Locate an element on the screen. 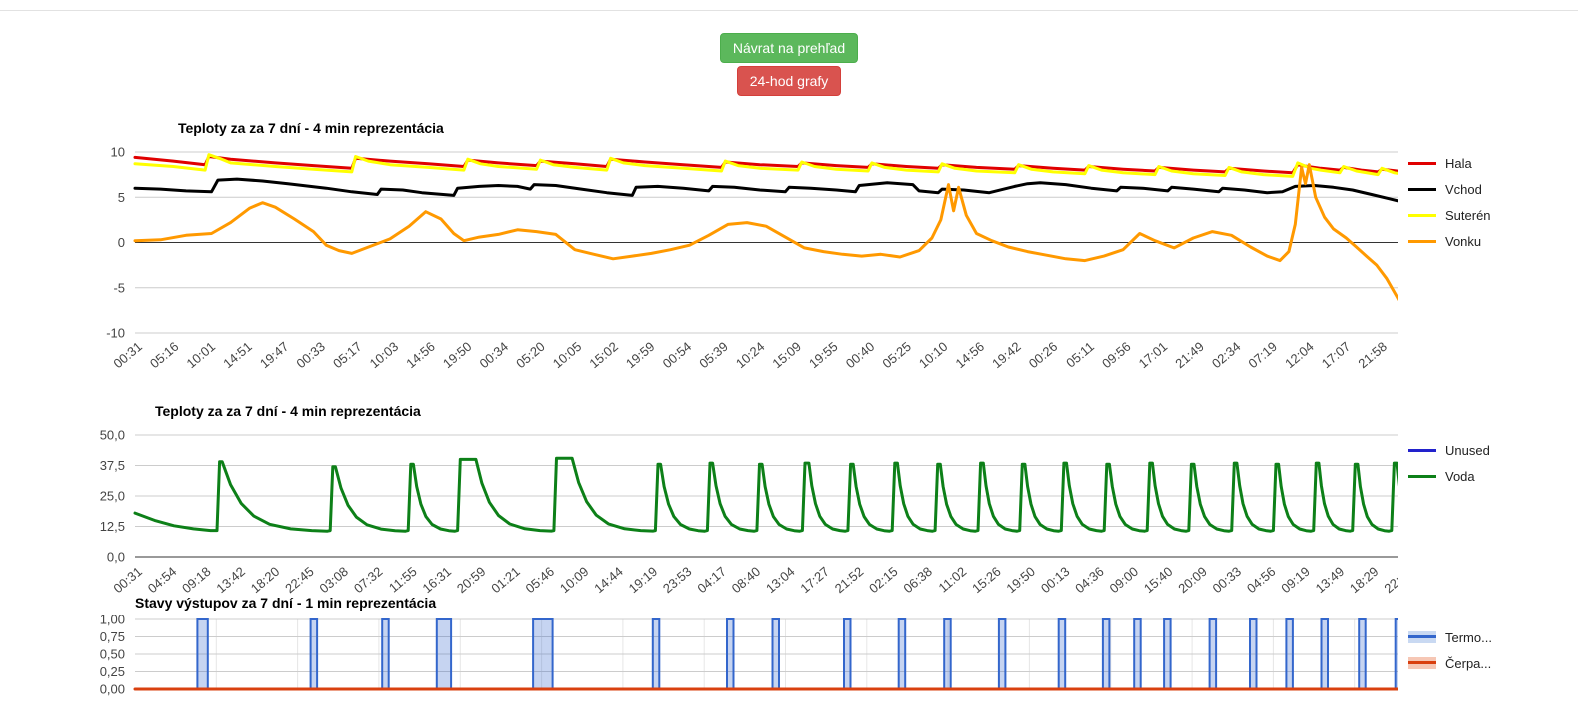 The width and height of the screenshot is (1578, 710). svg-text: 00:54 is located at coordinates (677, 355).